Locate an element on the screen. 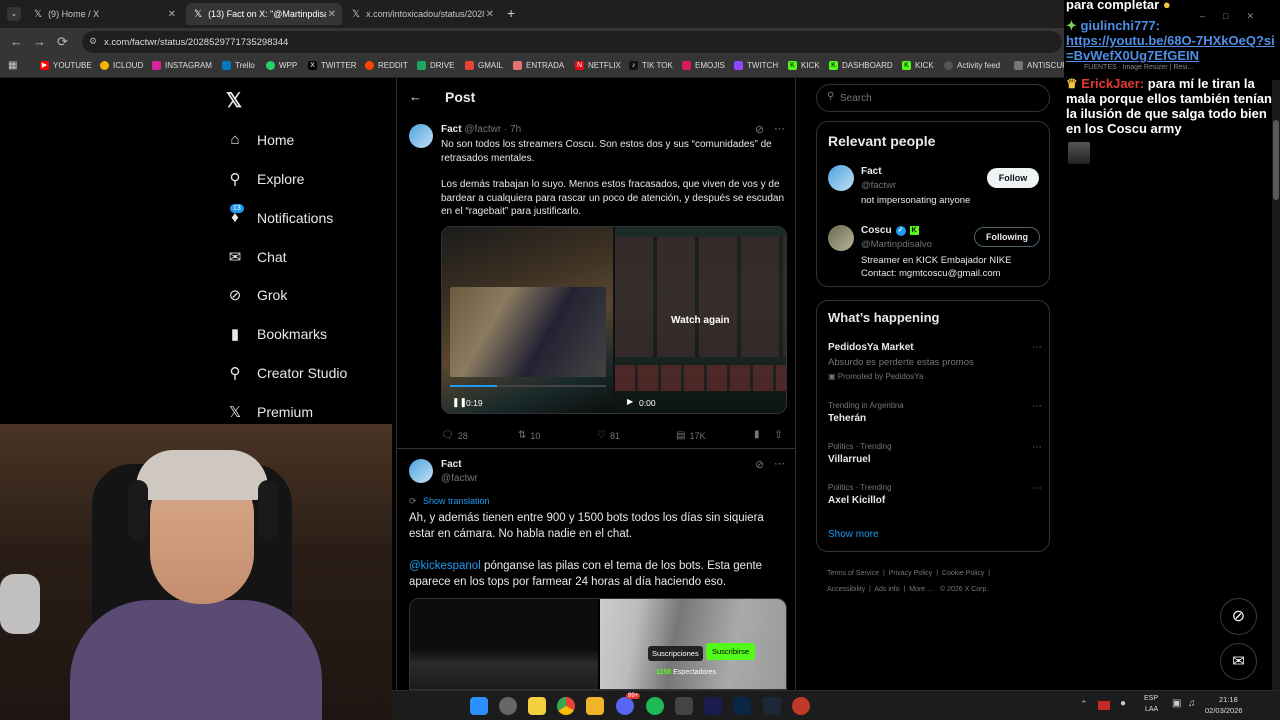  back-arrow-icon: ← is located at coordinates (415, 96).